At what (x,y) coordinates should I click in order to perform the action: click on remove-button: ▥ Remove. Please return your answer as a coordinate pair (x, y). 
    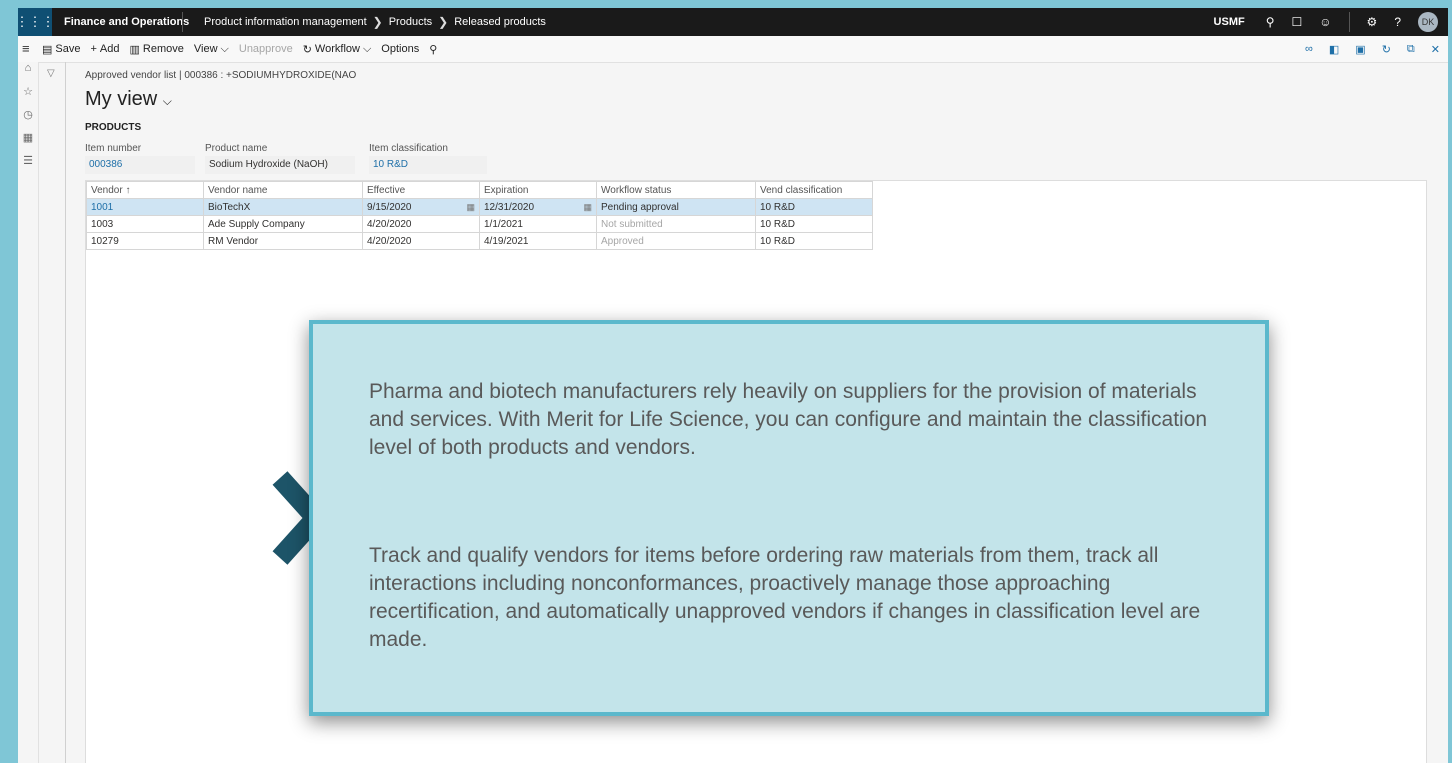
    Looking at the image, I should click on (157, 49).